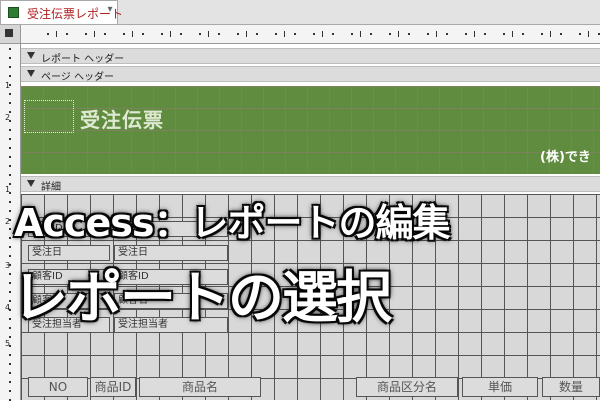 This screenshot has width=600, height=401. Describe the element at coordinates (310, 56) in the screenshot. I see `report-header-bar: レポート ヘッダー` at that location.